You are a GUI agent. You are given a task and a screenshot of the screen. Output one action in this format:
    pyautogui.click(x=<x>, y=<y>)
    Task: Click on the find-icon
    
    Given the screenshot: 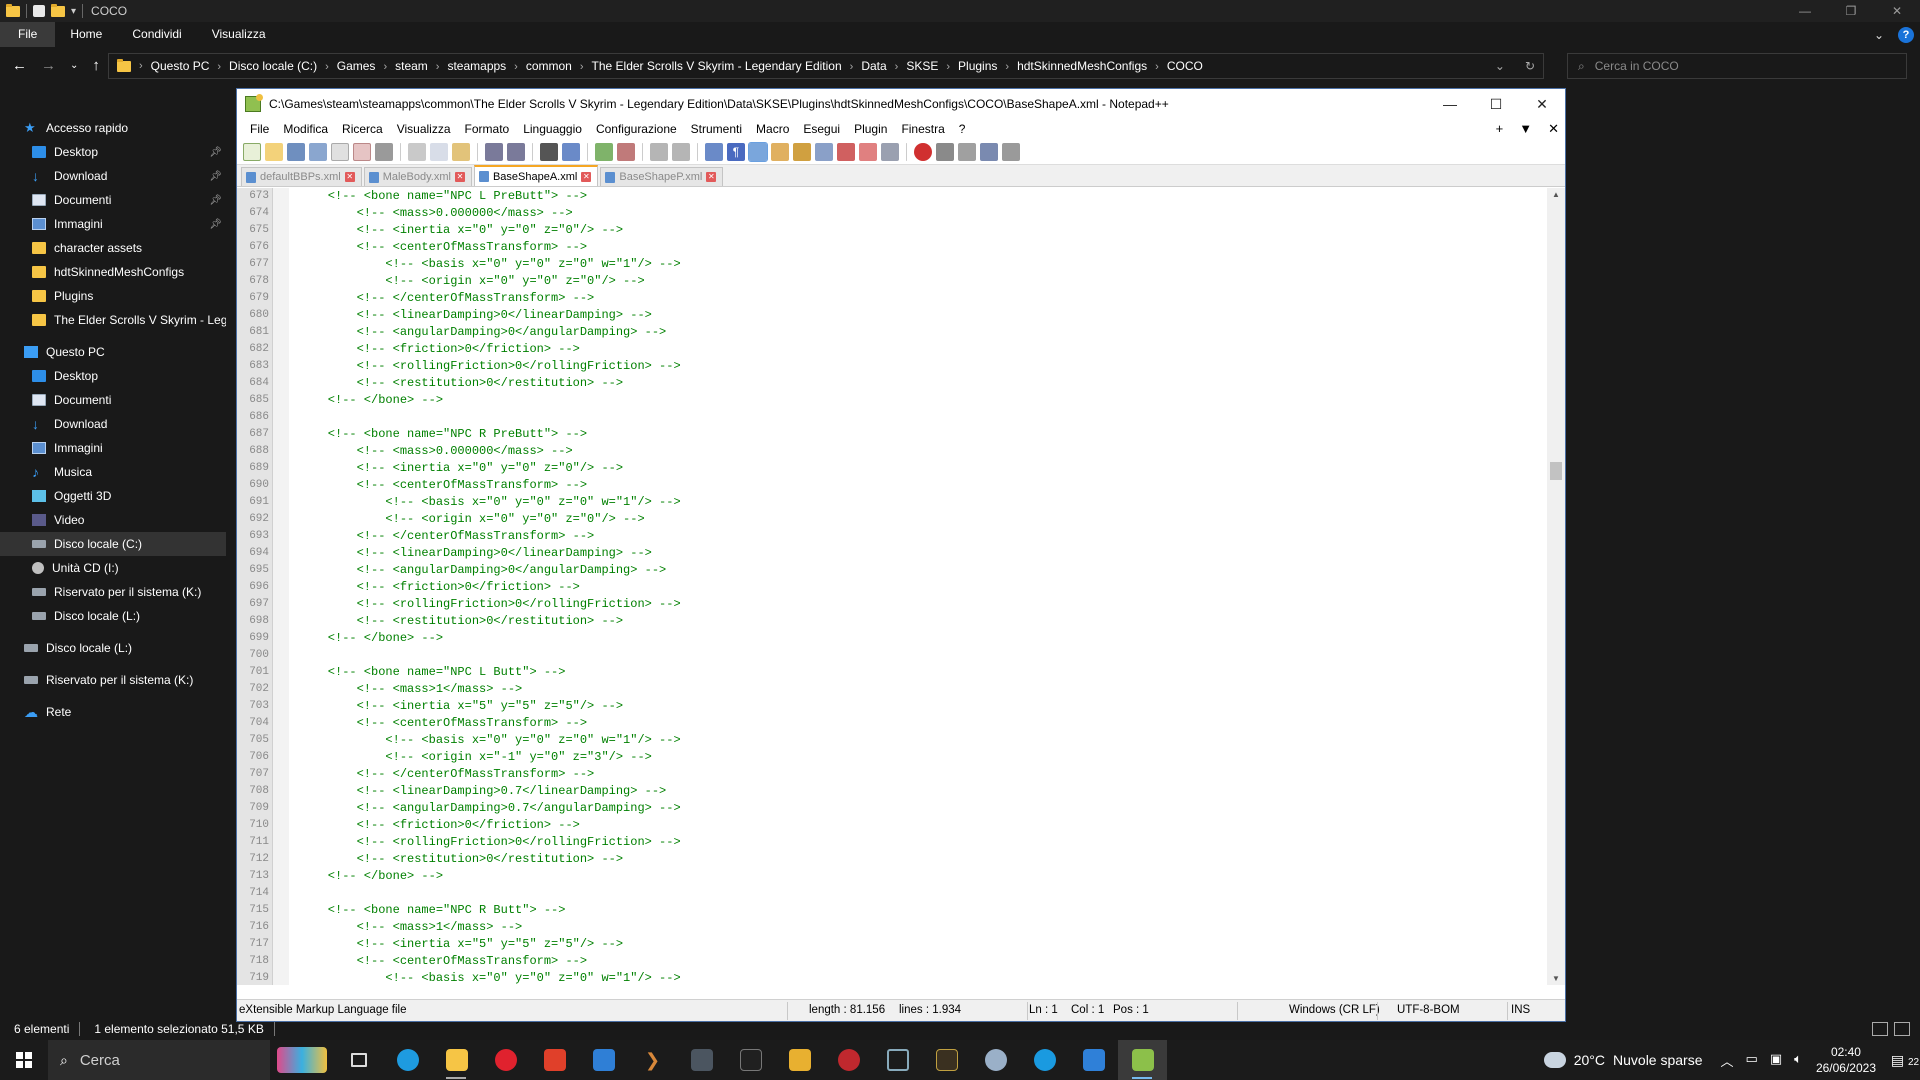 What is the action you would take?
    pyautogui.click(x=549, y=151)
    